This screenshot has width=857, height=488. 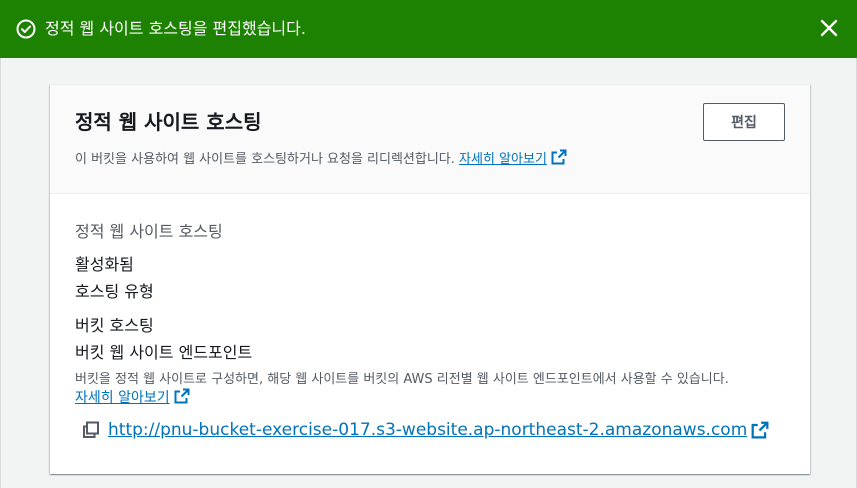 What do you see at coordinates (744, 122) in the screenshot?
I see `edit-button: 편집` at bounding box center [744, 122].